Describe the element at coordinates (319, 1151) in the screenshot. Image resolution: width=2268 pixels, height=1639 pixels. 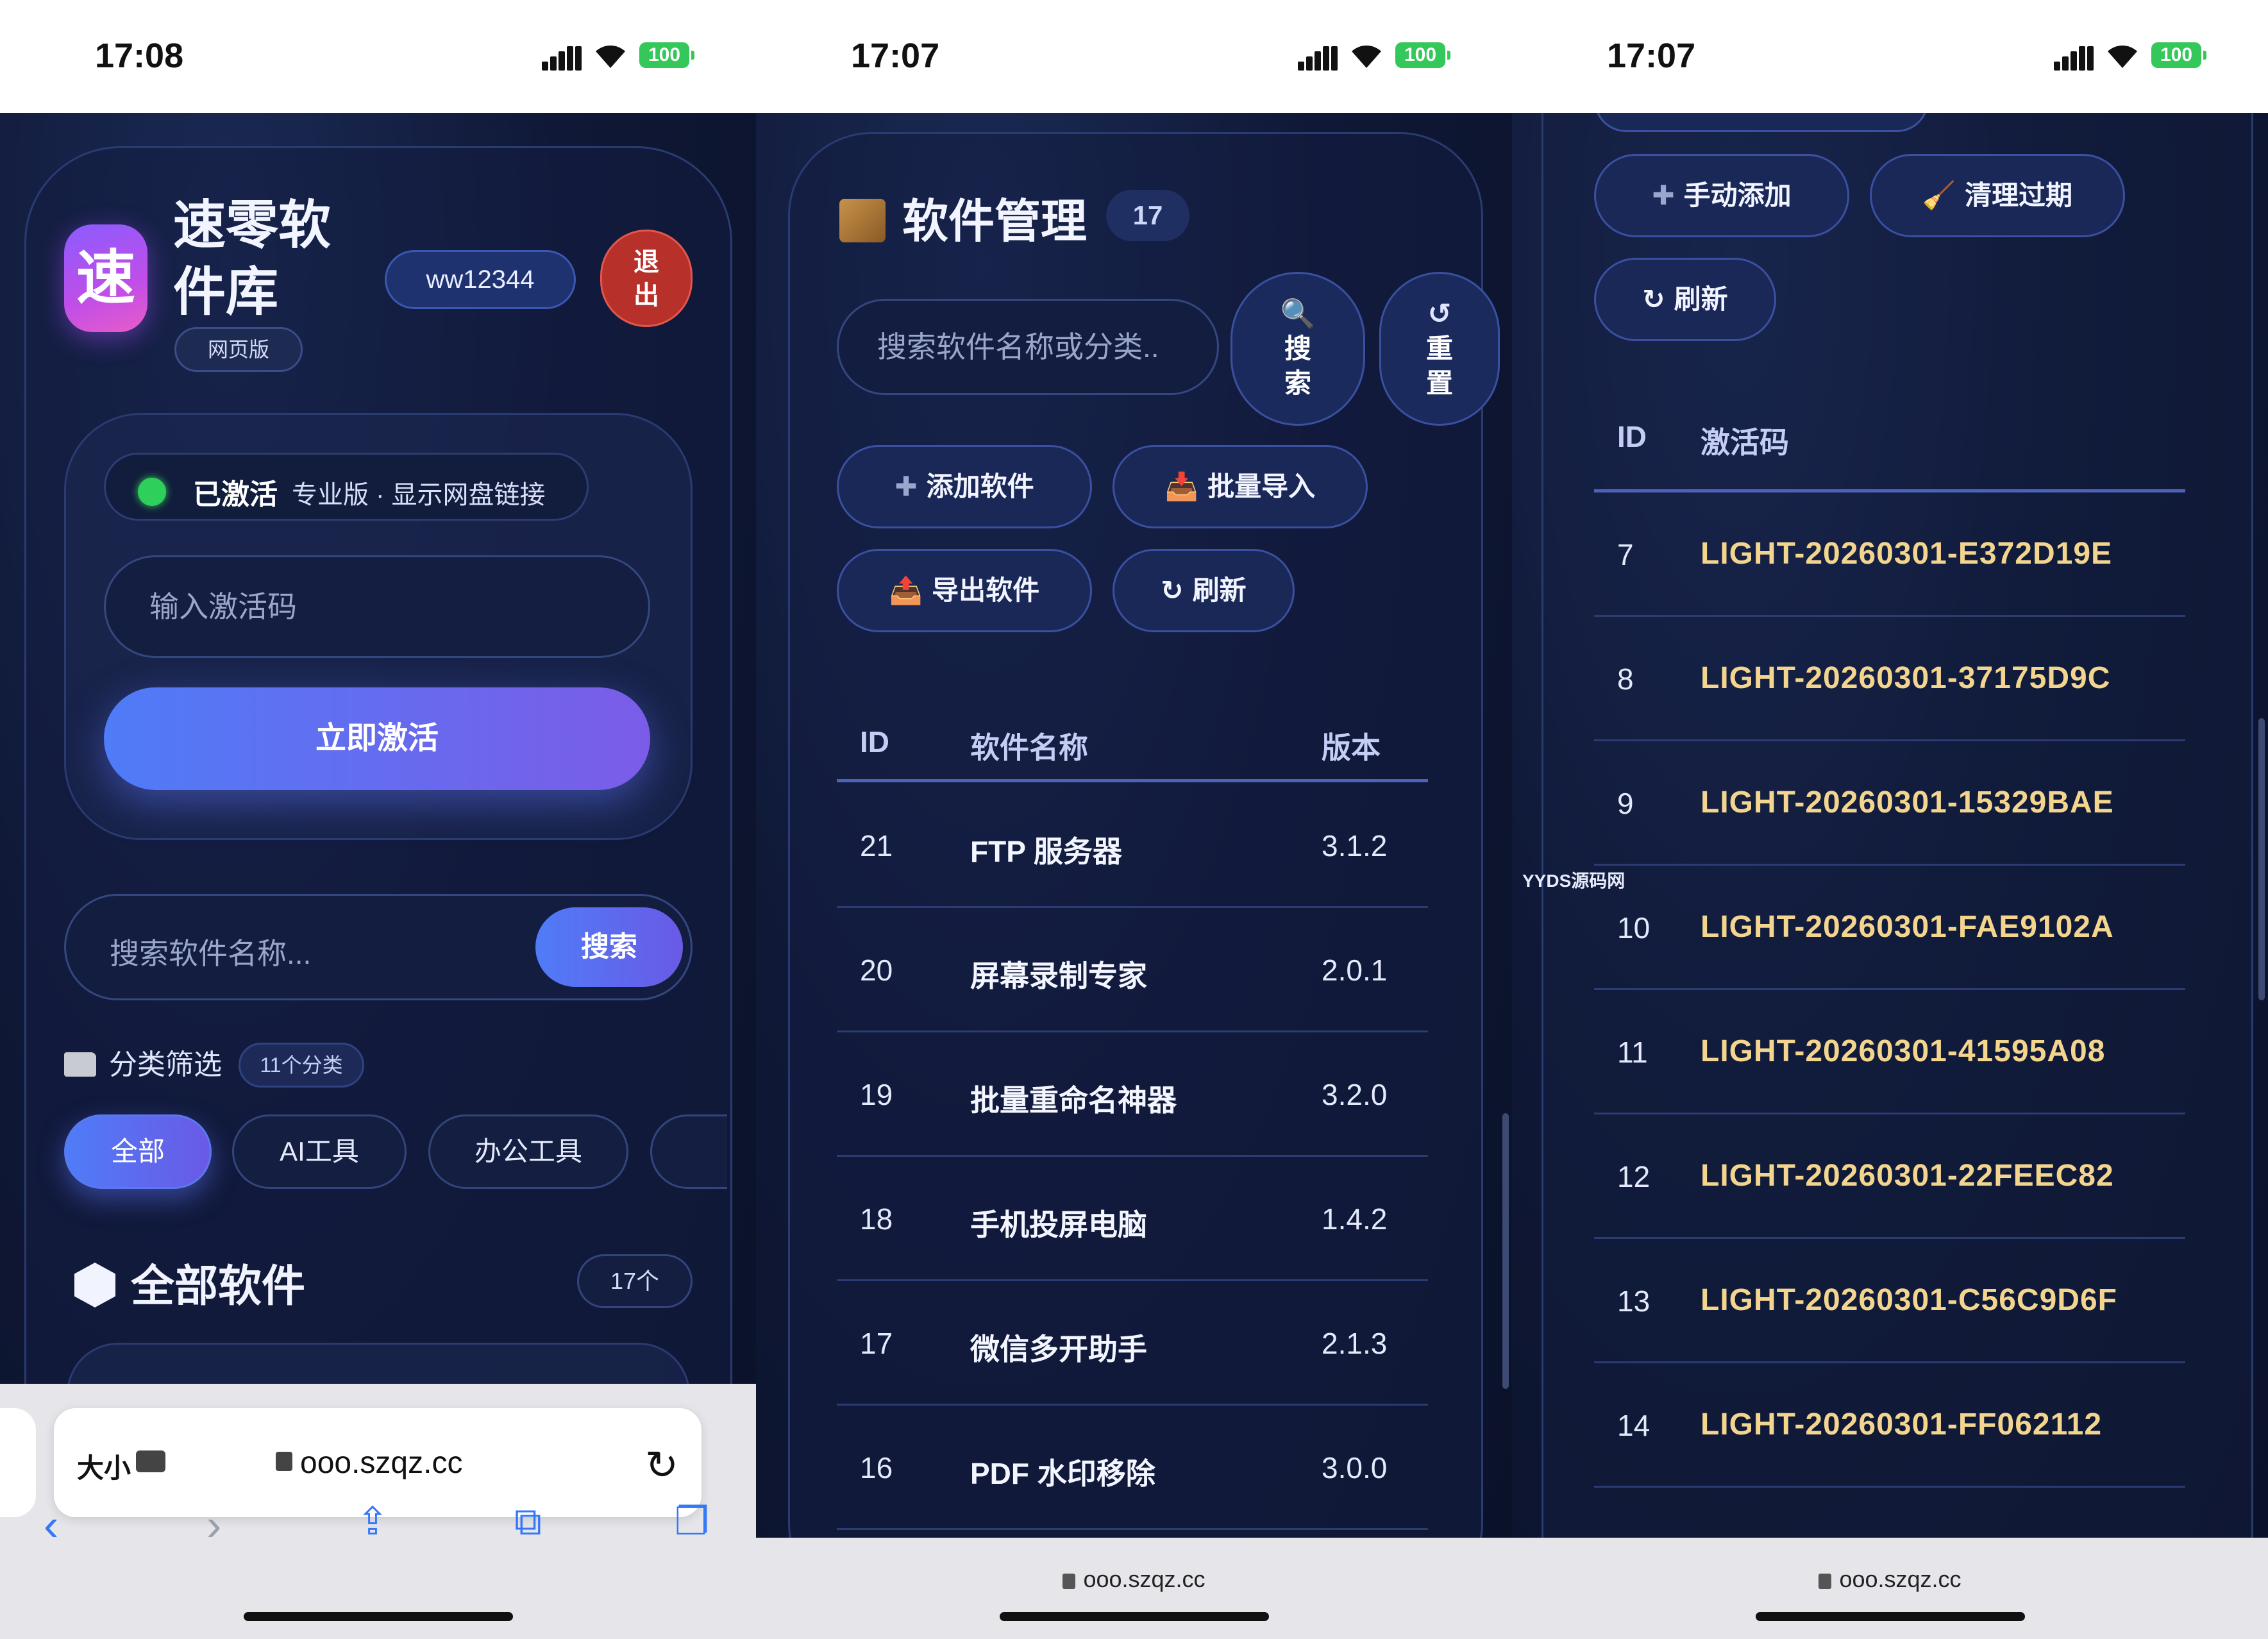
I see `category-chip-ai: AI工具` at that location.